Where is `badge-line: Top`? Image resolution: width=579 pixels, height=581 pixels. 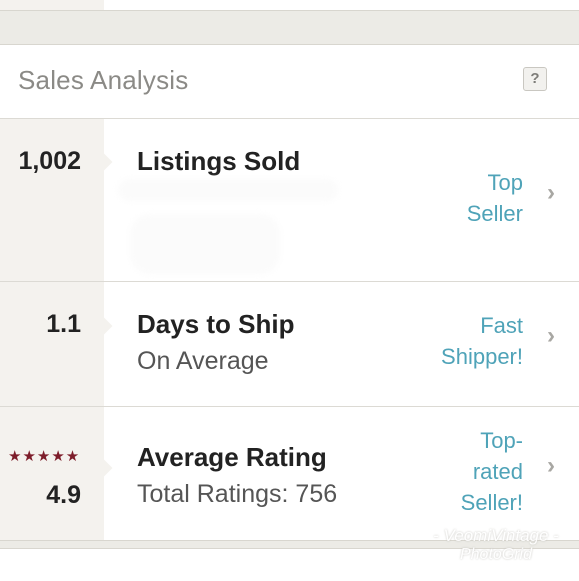
badge-line: Top is located at coordinates (505, 182).